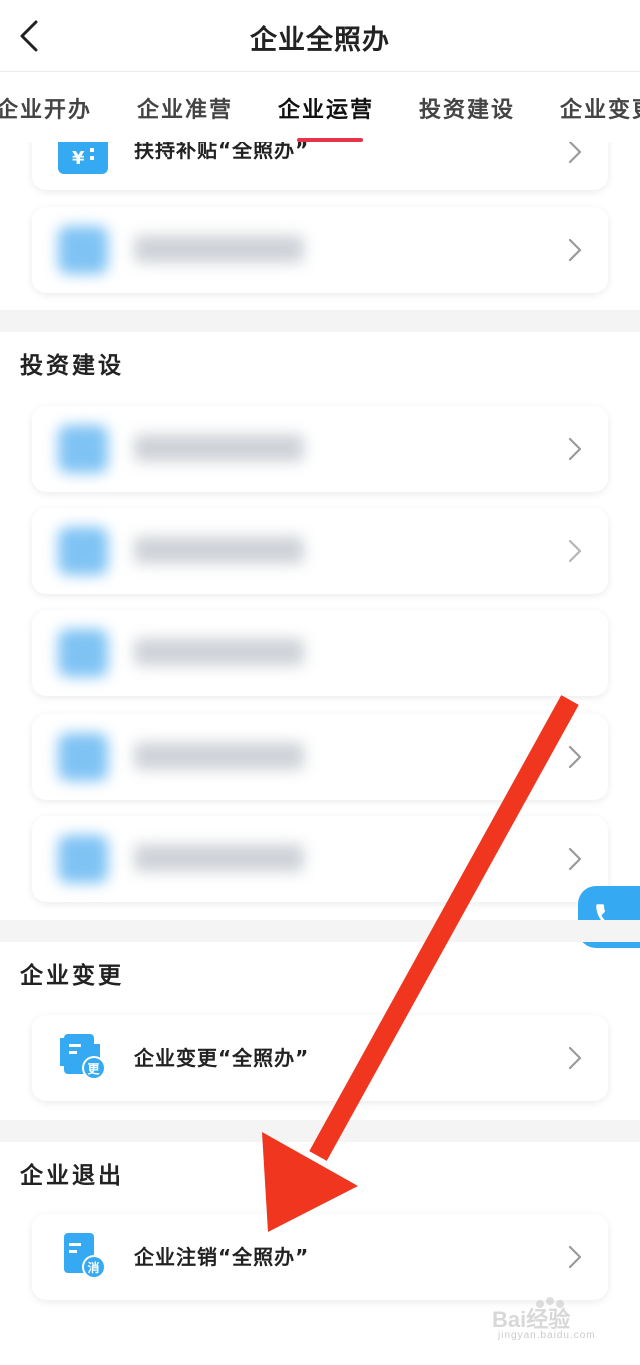 The image size is (640, 1365). I want to click on card-label-enterprise-change: 企业变更“全照办”, so click(222, 1058).